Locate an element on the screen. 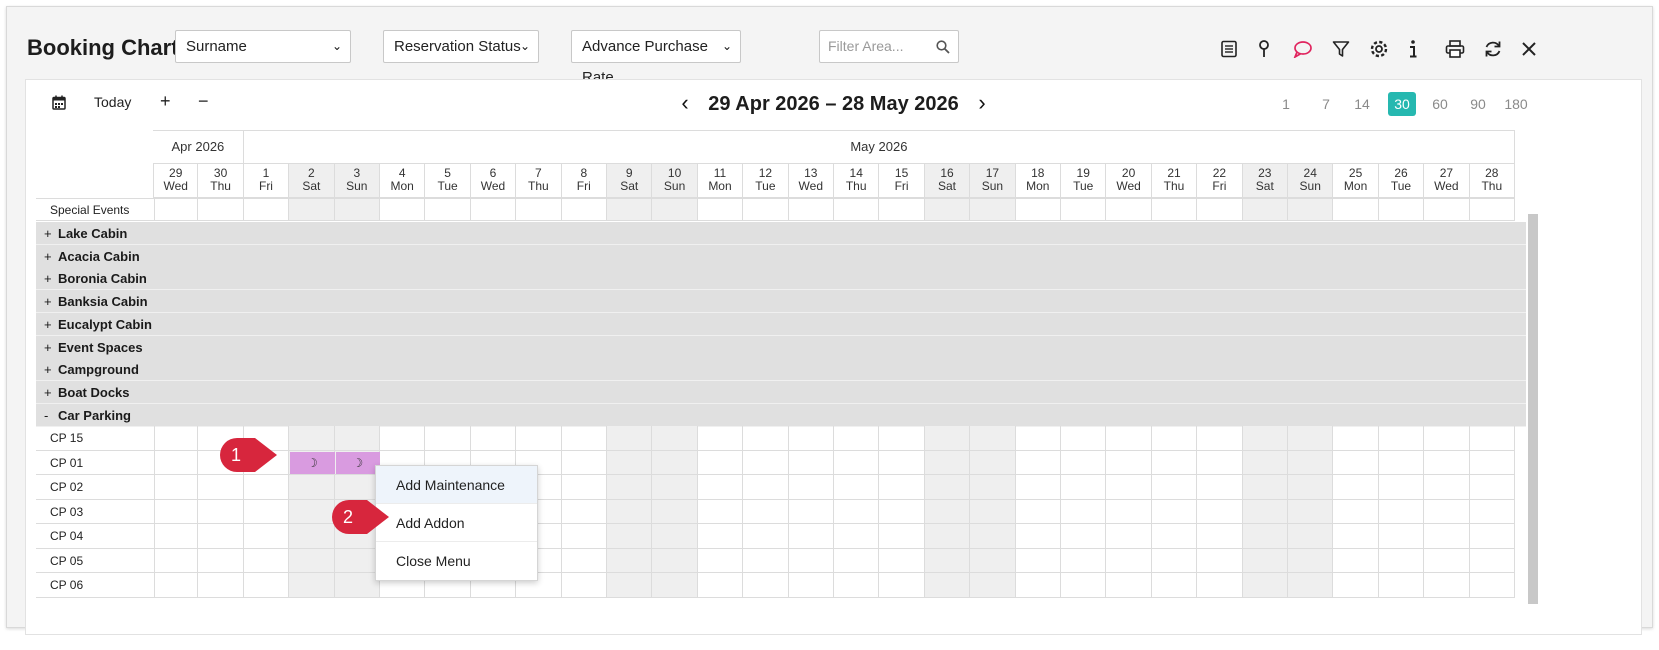 The width and height of the screenshot is (1659, 650). category-row: + Banksia Cabin is located at coordinates (781, 302).